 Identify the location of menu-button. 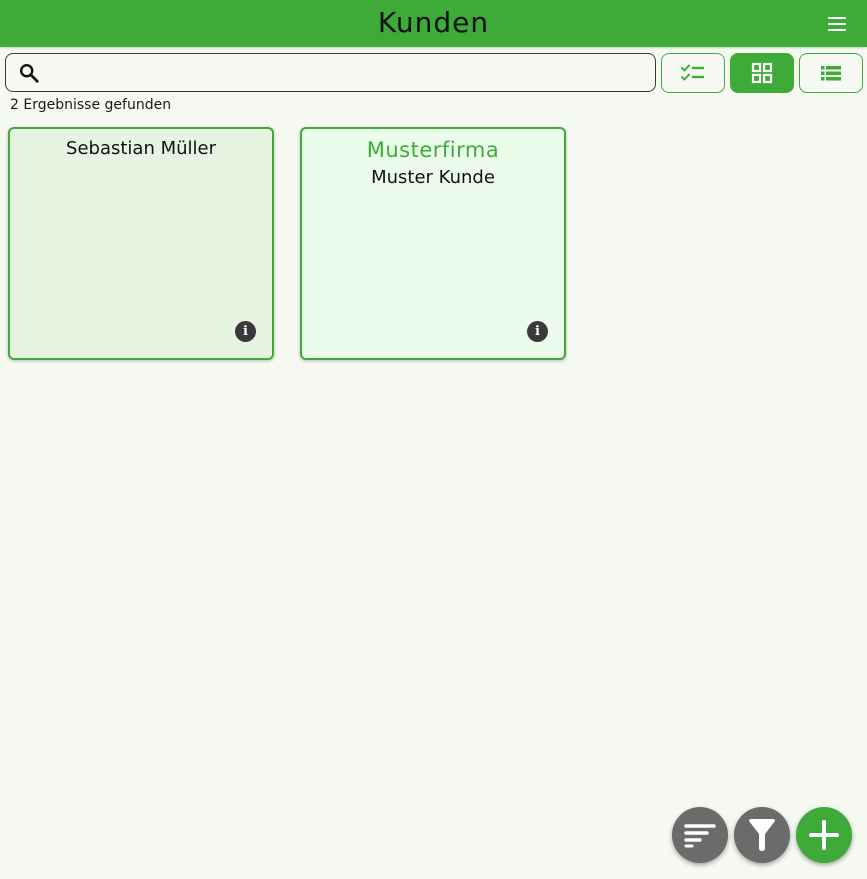
(838, 24).